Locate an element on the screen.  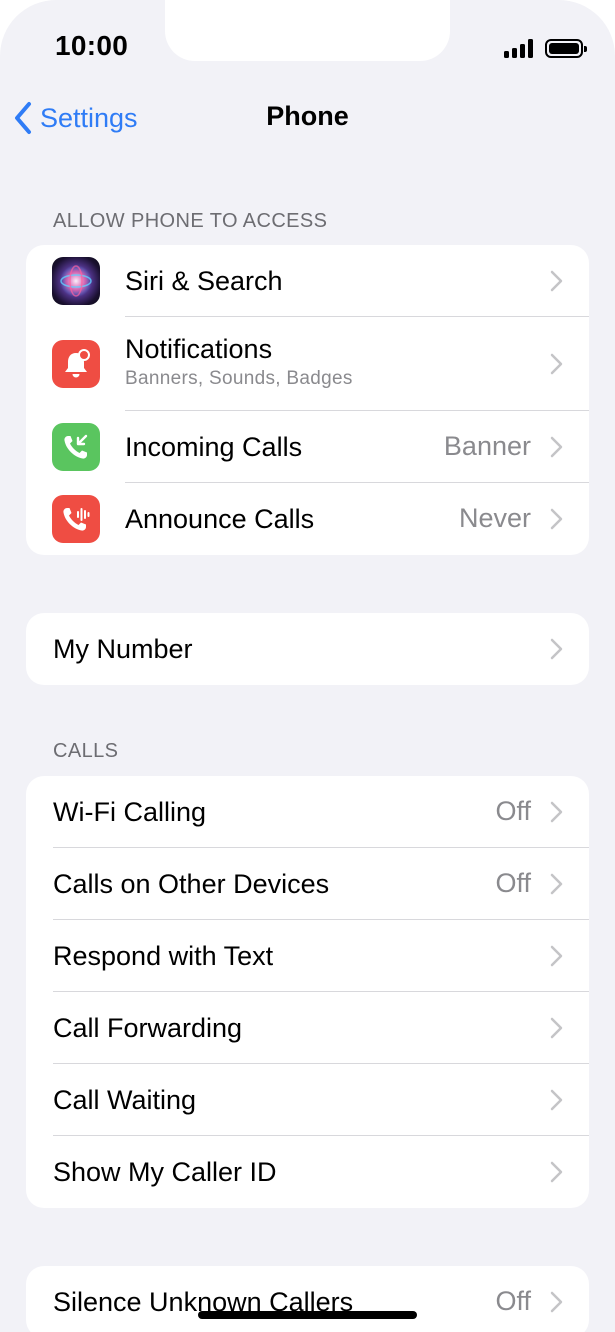
status-icons is located at coordinates (545, 48).